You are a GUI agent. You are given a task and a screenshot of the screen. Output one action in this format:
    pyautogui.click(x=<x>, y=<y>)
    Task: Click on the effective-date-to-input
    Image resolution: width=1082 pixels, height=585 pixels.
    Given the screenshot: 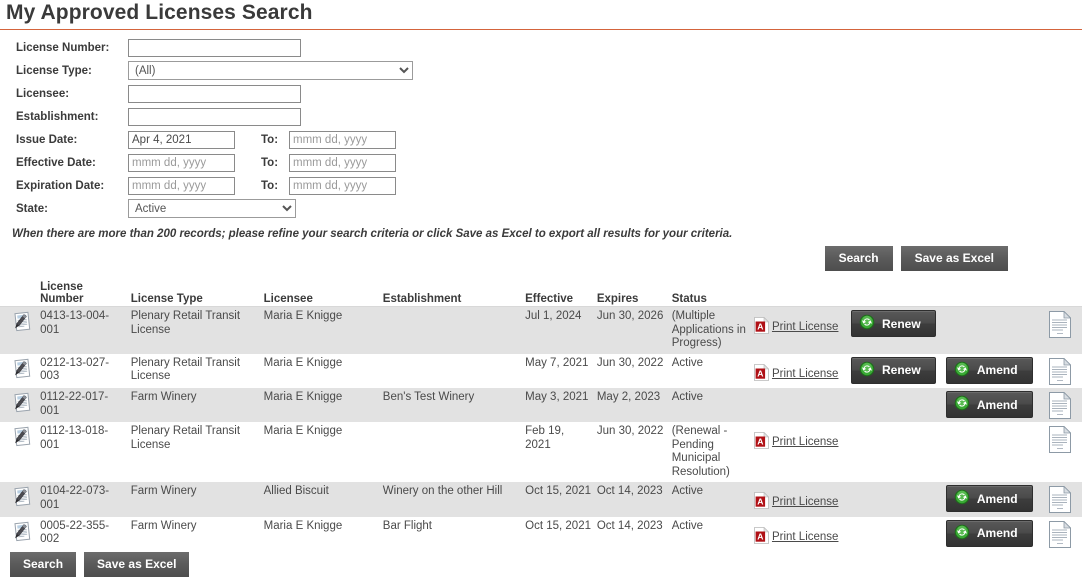 What is the action you would take?
    pyautogui.click(x=342, y=162)
    